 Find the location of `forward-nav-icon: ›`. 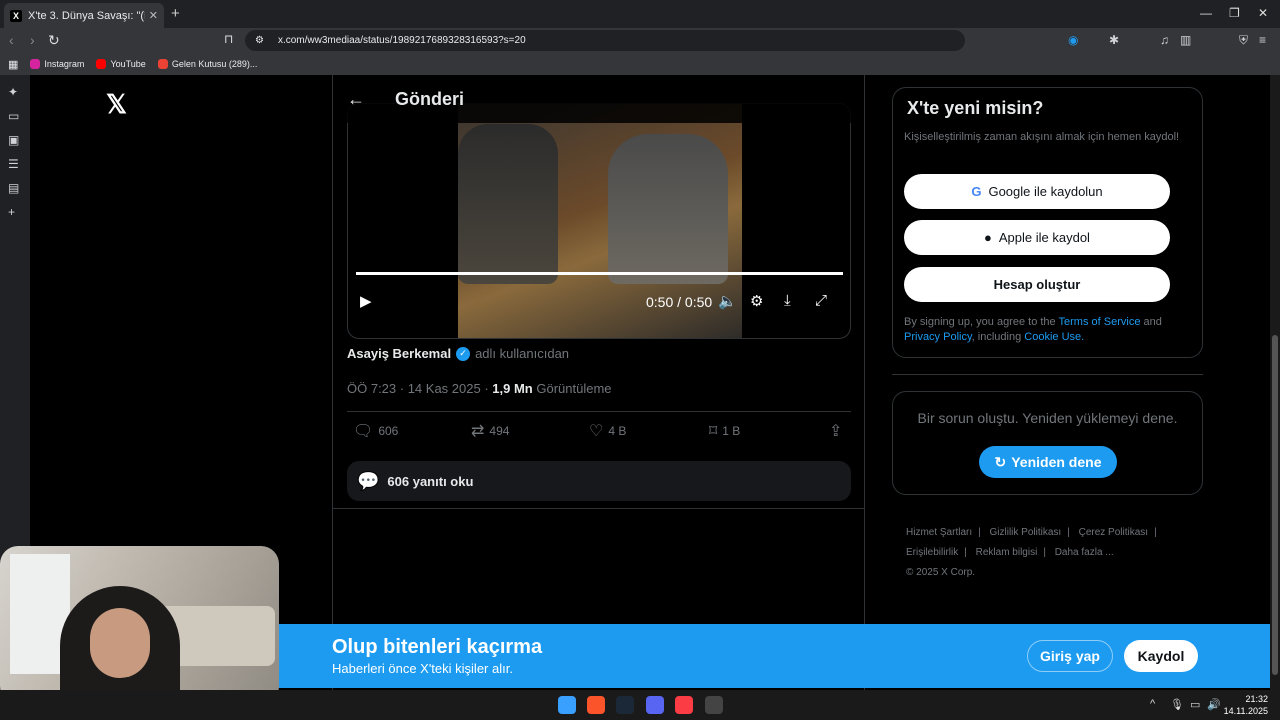

forward-nav-icon: › is located at coordinates (32, 40).